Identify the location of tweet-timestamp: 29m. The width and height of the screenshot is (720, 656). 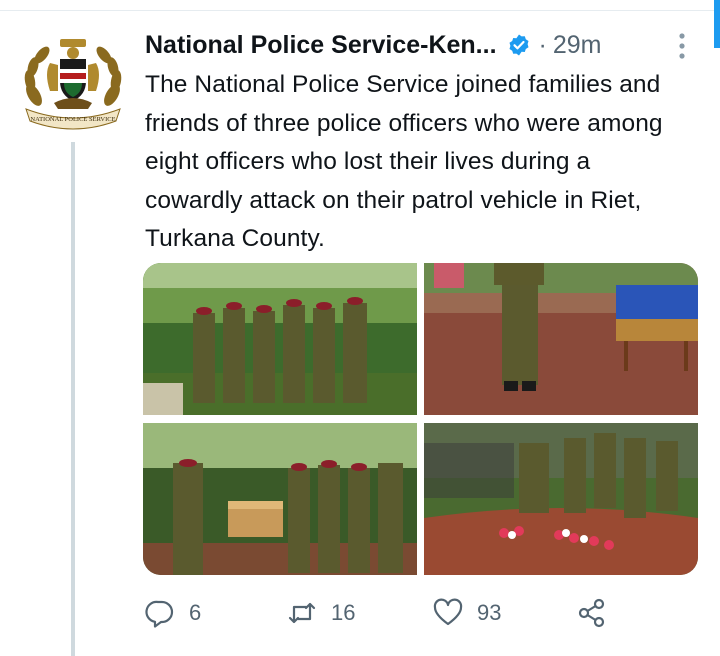
(577, 45).